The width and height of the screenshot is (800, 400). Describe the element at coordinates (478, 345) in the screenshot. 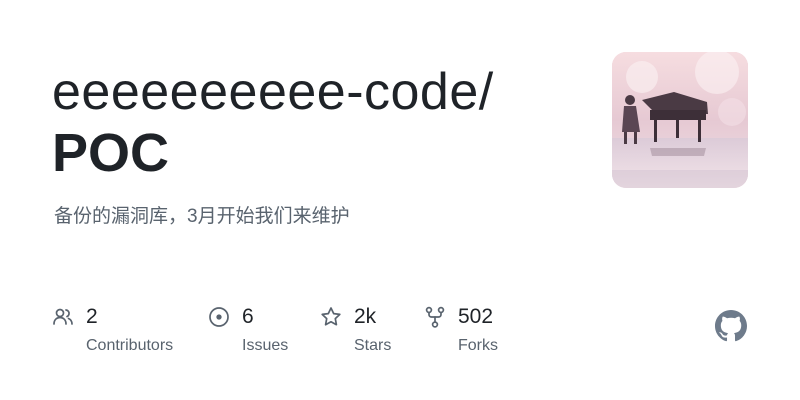

I see `stat-forks-label: Forks` at that location.